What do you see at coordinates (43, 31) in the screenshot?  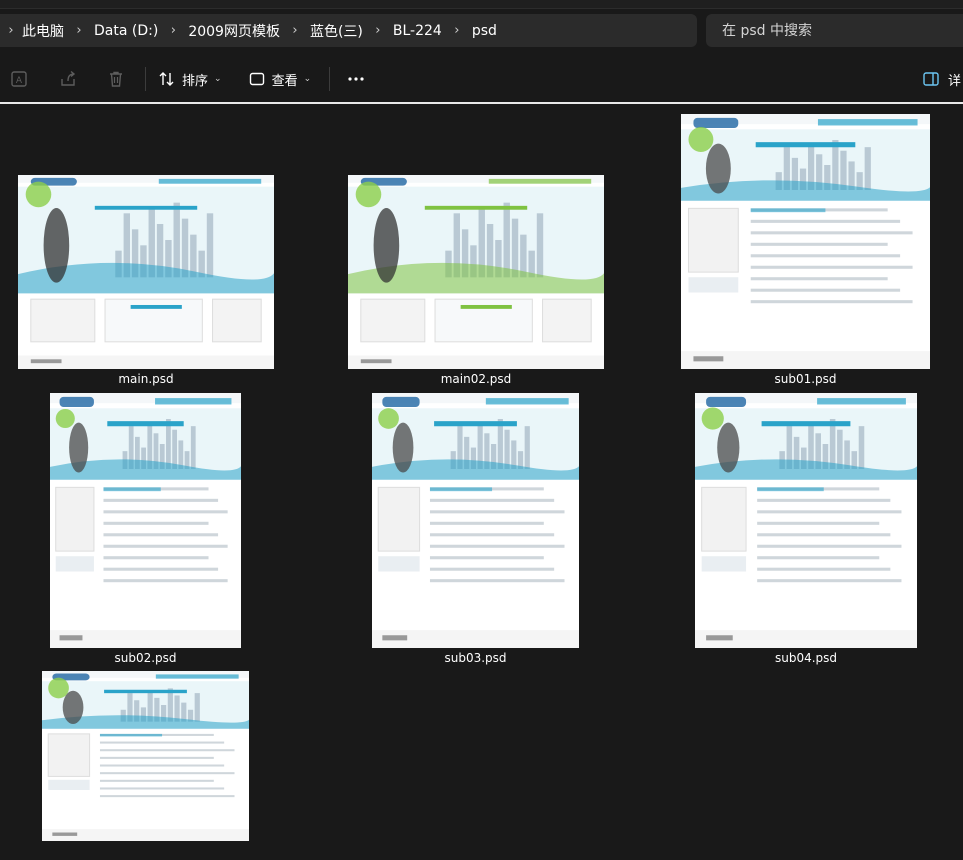 I see `breadcrumb-this-pc: 此电脑` at bounding box center [43, 31].